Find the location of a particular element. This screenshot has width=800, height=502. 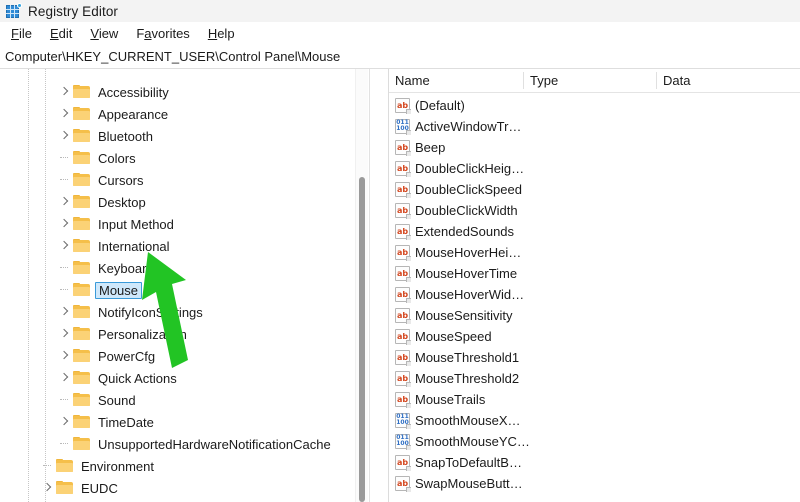

title-bar: Registry Editor is located at coordinates (400, 11).